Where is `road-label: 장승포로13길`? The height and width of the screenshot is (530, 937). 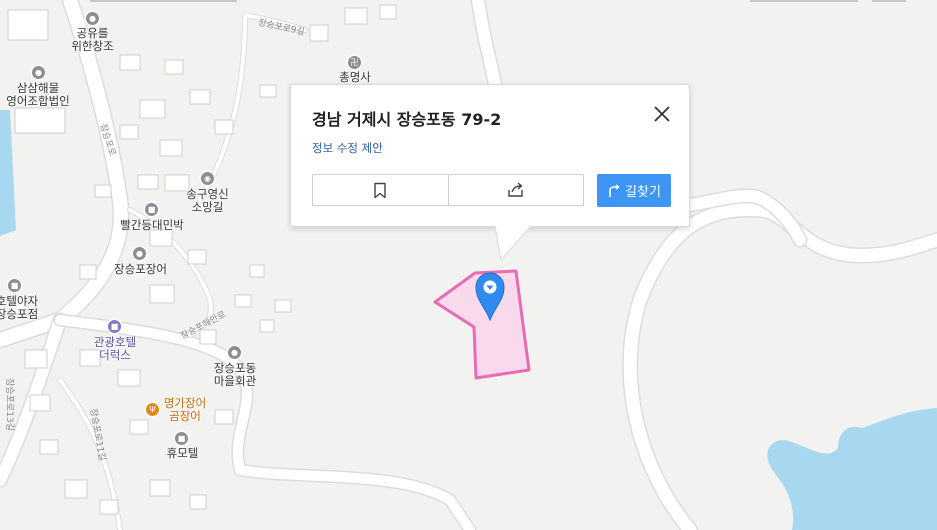 road-label: 장승포로13길 is located at coordinates (8, 404).